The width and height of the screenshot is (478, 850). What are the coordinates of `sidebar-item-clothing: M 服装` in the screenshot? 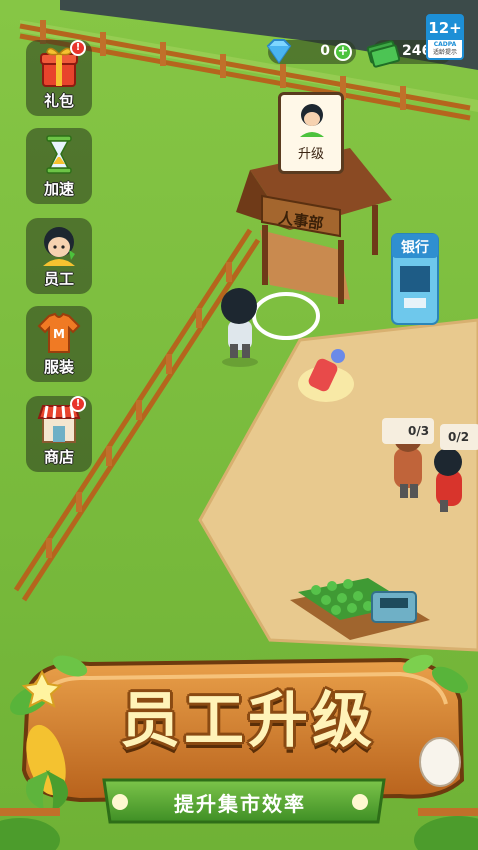 It's located at (59, 344).